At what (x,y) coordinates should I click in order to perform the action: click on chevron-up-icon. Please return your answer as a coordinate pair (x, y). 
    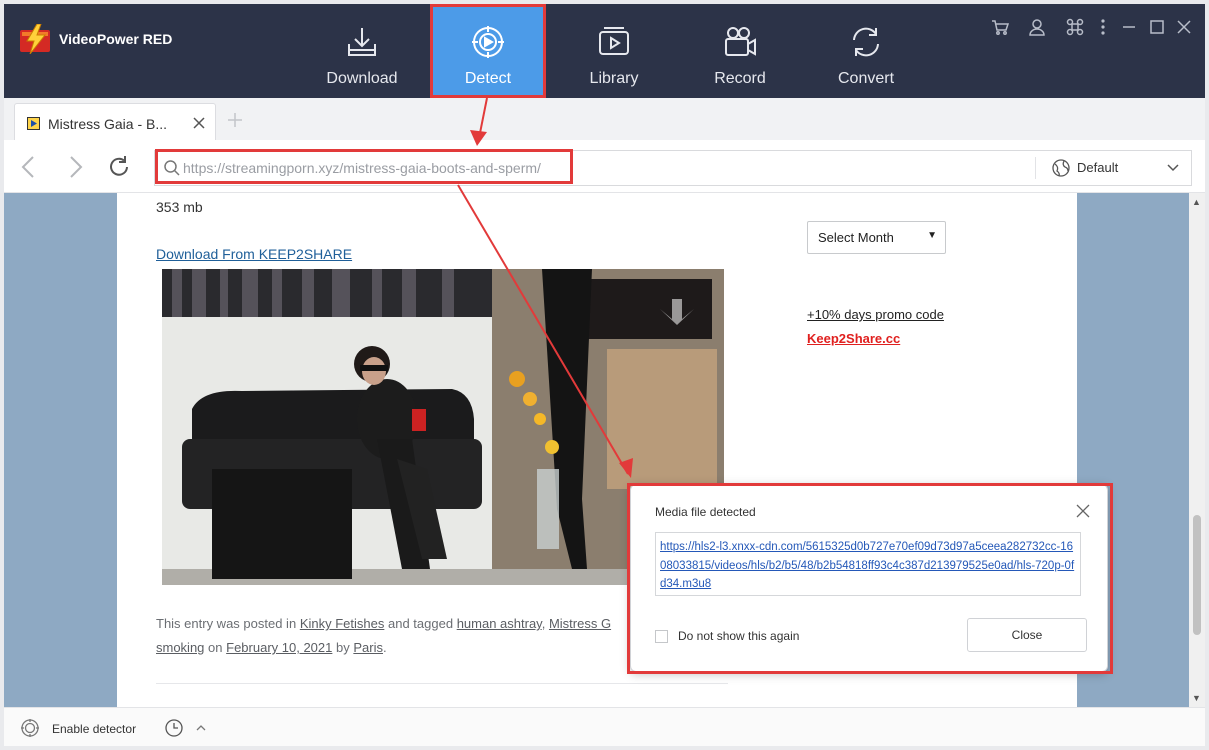
    Looking at the image, I should click on (201, 728).